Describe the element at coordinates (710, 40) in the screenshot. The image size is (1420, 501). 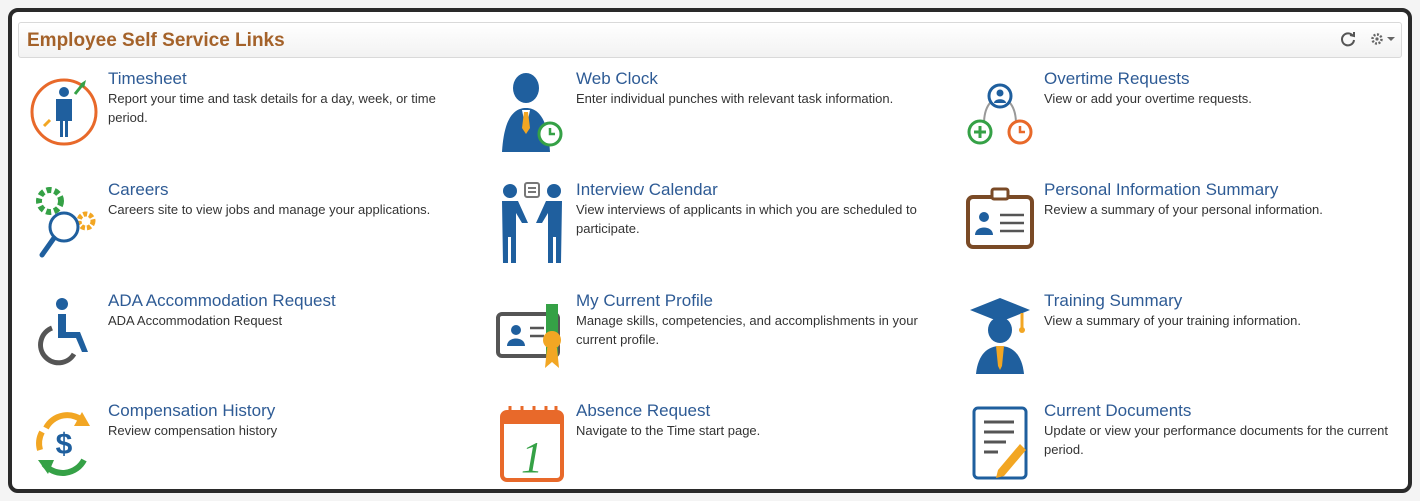
I see `panel-header: Employee Self Service Links` at that location.